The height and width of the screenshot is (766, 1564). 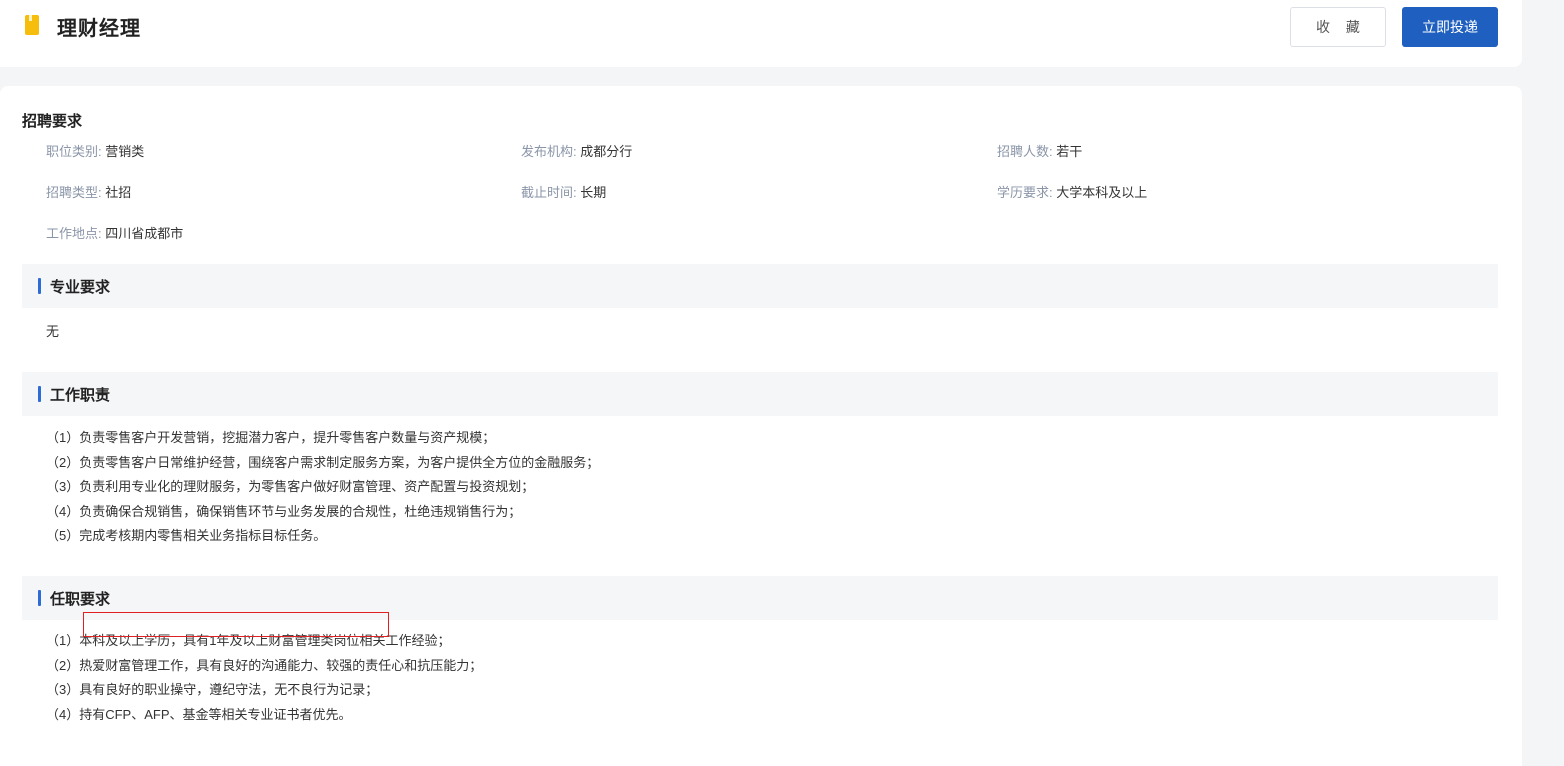 I want to click on highlight-annotation-box, so click(x=236, y=624).